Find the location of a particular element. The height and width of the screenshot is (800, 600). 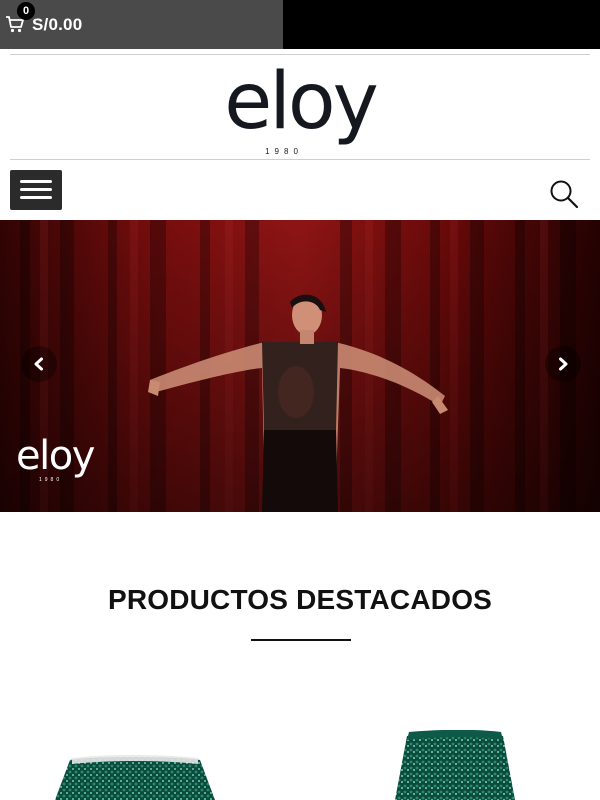

hero-brand-logo: eloy 1980 is located at coordinates (61, 457).